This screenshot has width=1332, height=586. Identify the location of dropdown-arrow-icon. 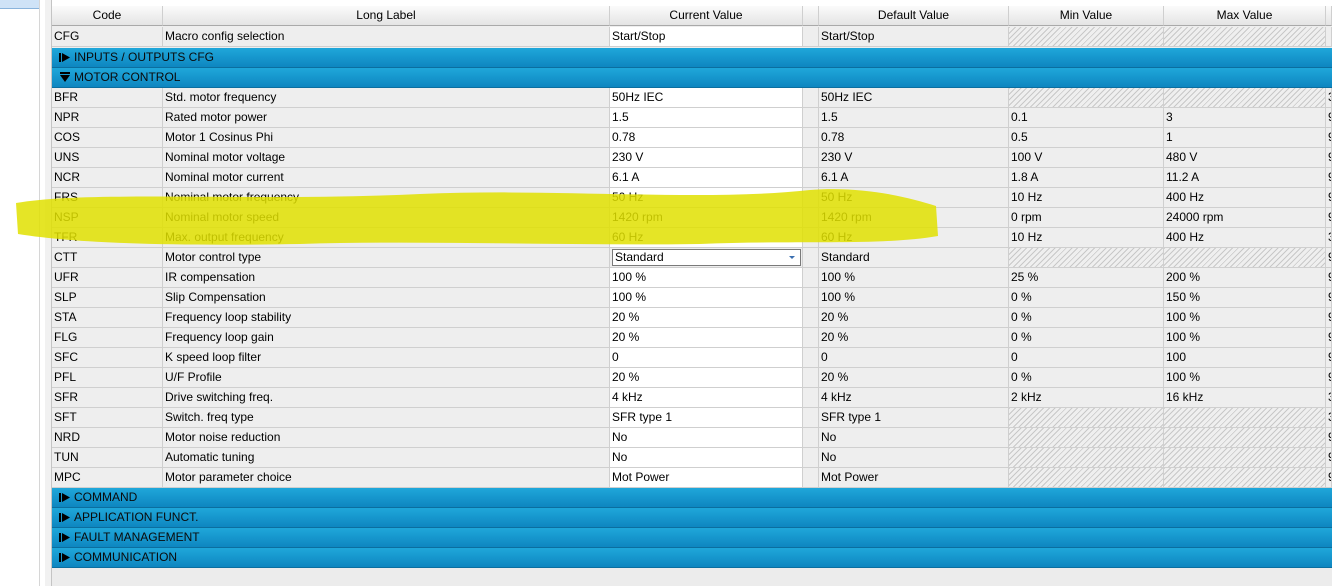
(792, 257).